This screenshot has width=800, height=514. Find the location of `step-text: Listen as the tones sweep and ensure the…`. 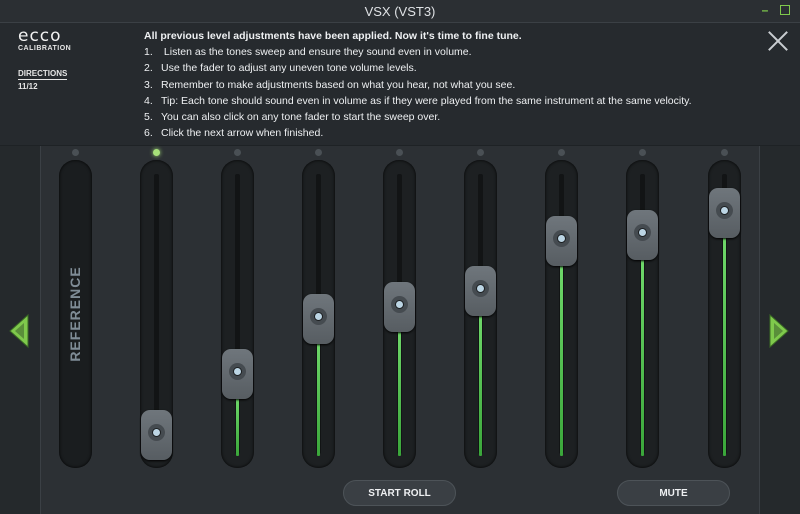

step-text: Listen as the tones sweep and ensure the… is located at coordinates (316, 52).